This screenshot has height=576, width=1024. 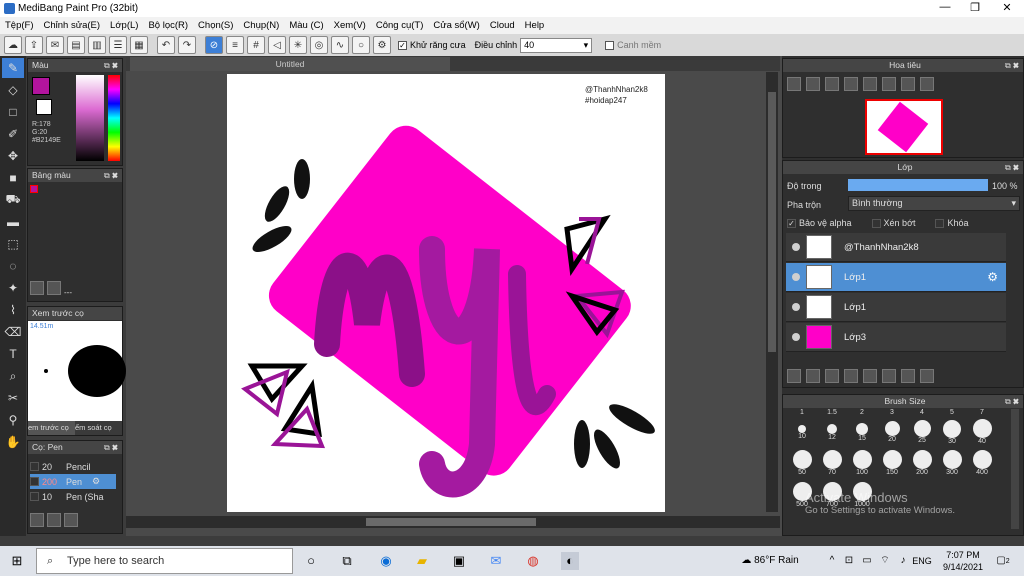 What do you see at coordinates (72, 25) in the screenshot?
I see `menu-edit: Chỉnh sửa(E)` at bounding box center [72, 25].